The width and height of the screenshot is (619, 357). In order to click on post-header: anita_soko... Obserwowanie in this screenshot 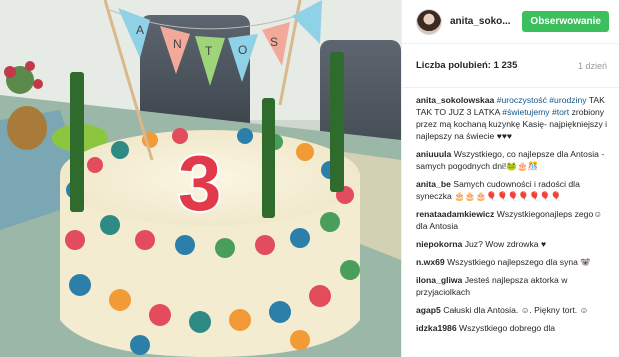, I will do `click(510, 22)`.